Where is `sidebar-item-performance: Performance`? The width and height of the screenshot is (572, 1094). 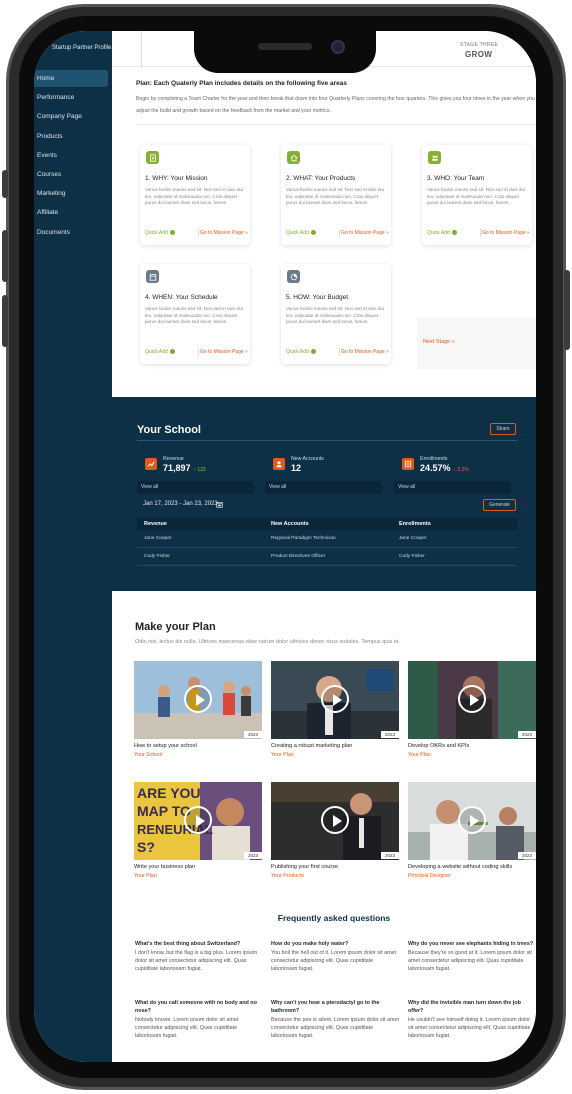
sidebar-item-performance: Performance is located at coordinates (71, 97).